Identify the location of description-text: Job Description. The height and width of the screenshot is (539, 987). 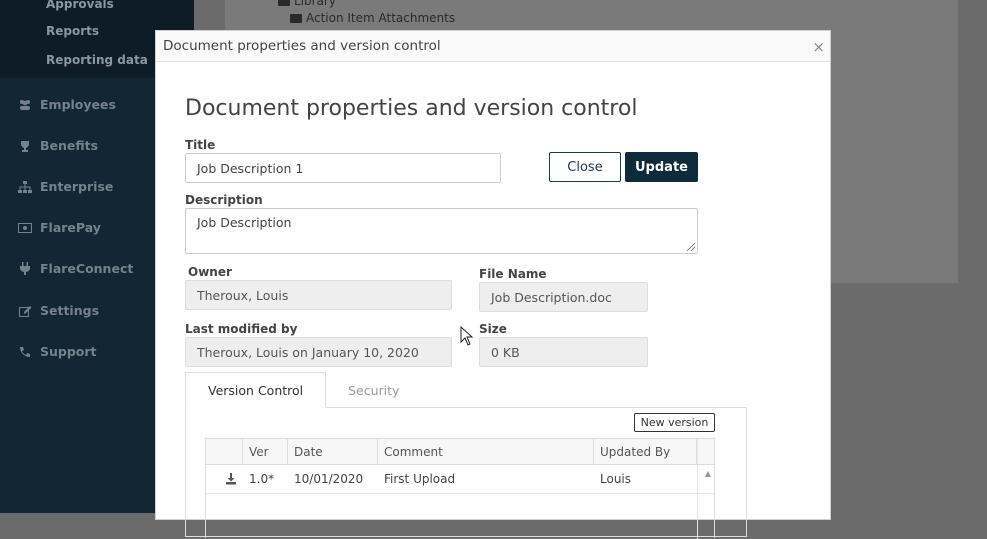
(244, 222).